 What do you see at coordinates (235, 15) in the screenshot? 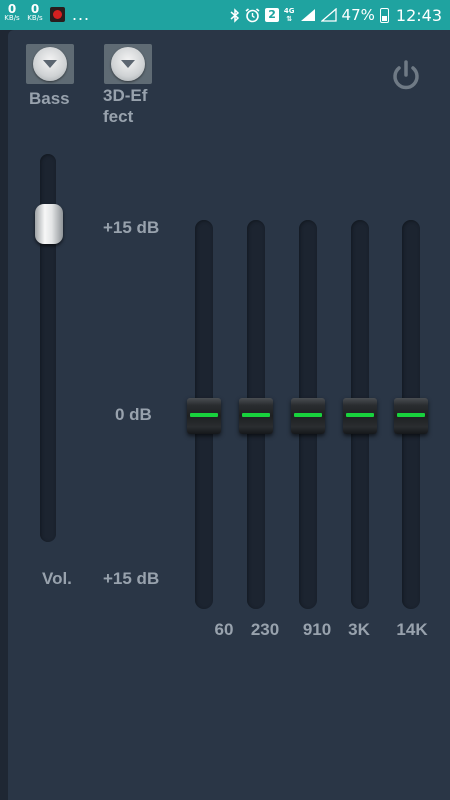
I see `bluetooth-icon` at bounding box center [235, 15].